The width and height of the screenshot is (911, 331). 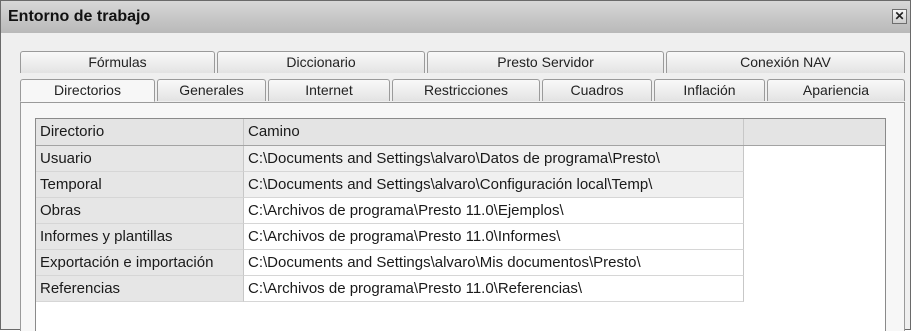 What do you see at coordinates (117, 62) in the screenshot?
I see `tab-formulas: Fórmulas` at bounding box center [117, 62].